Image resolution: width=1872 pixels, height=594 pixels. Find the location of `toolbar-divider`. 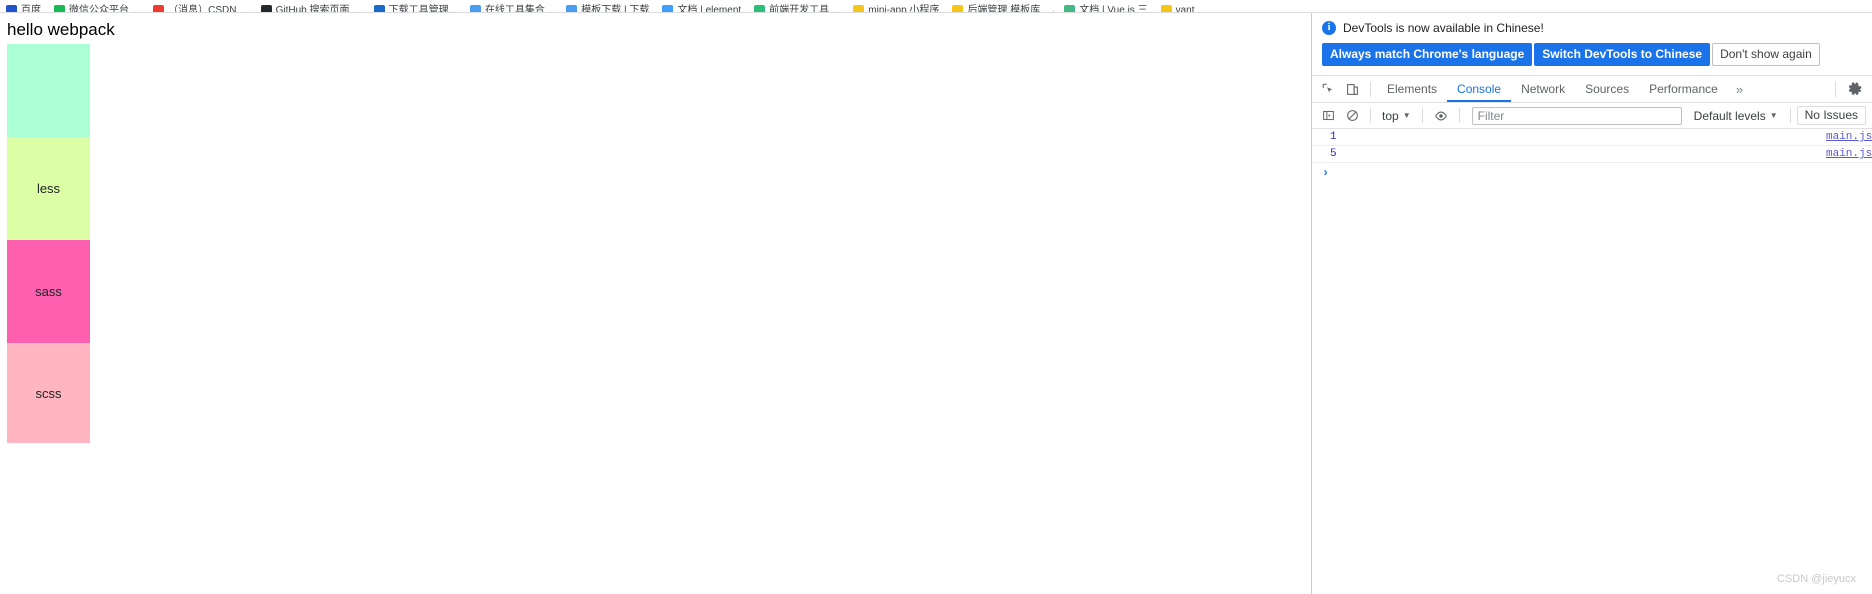

toolbar-divider is located at coordinates (1370, 89).